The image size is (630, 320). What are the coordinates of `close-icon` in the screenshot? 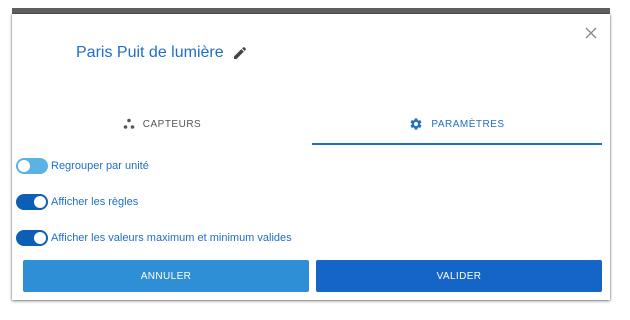 It's located at (591, 33).